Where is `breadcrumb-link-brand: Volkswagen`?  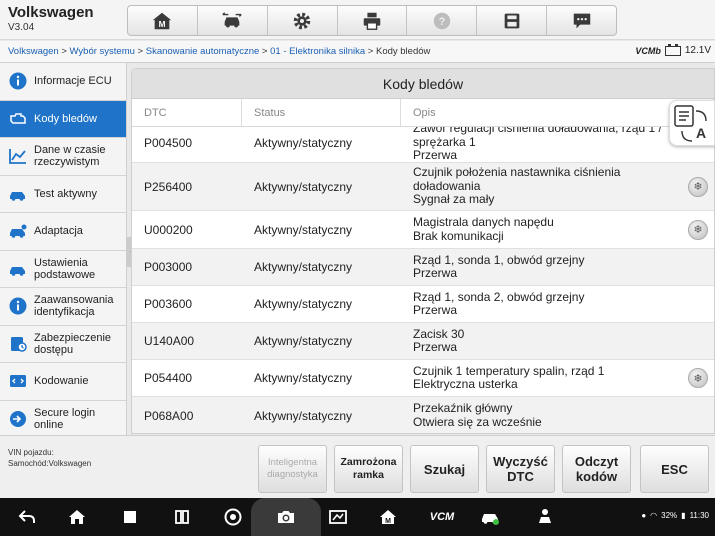
breadcrumb-link-brand: Volkswagen is located at coordinates (33, 51).